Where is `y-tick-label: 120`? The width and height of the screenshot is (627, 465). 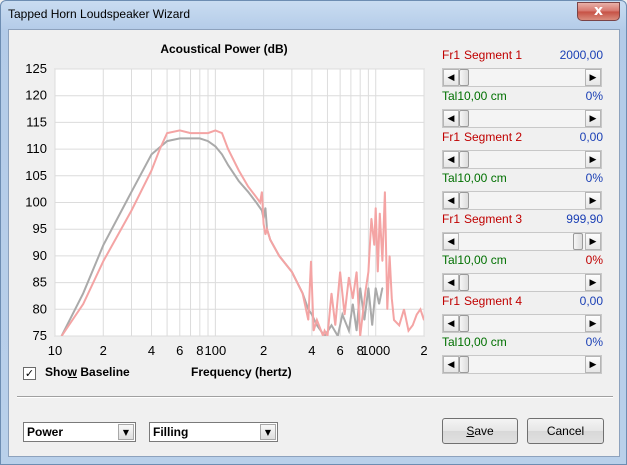 y-tick-label: 120 is located at coordinates (36, 95).